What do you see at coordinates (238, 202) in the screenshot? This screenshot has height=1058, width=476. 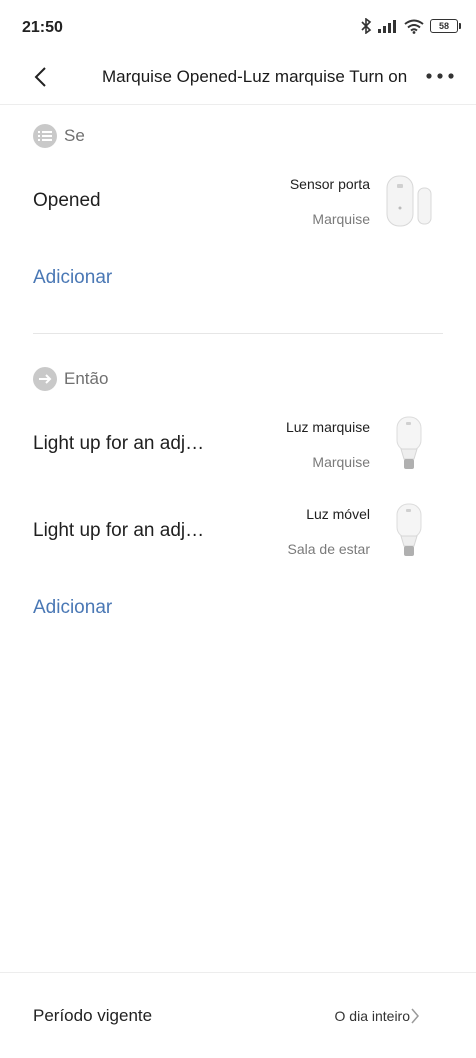 I see `condition-row: Opened Sensor porta Marquise` at bounding box center [238, 202].